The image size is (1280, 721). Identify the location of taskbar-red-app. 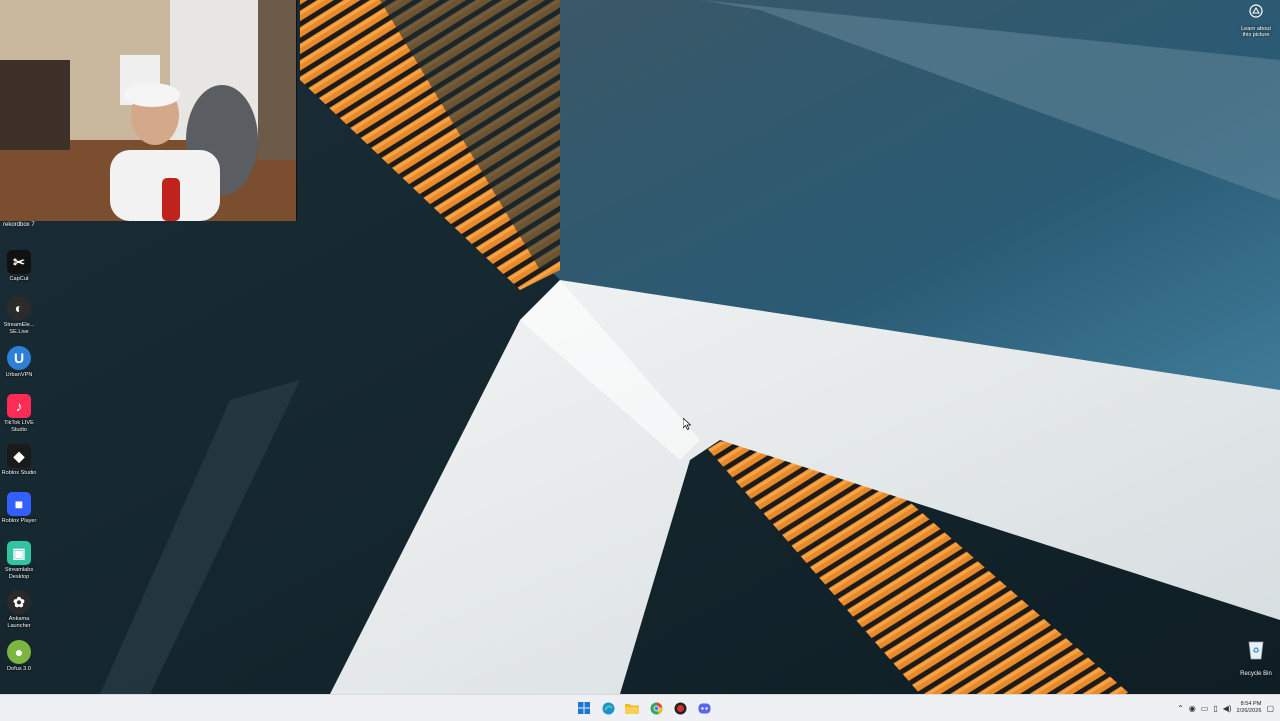
(680, 708).